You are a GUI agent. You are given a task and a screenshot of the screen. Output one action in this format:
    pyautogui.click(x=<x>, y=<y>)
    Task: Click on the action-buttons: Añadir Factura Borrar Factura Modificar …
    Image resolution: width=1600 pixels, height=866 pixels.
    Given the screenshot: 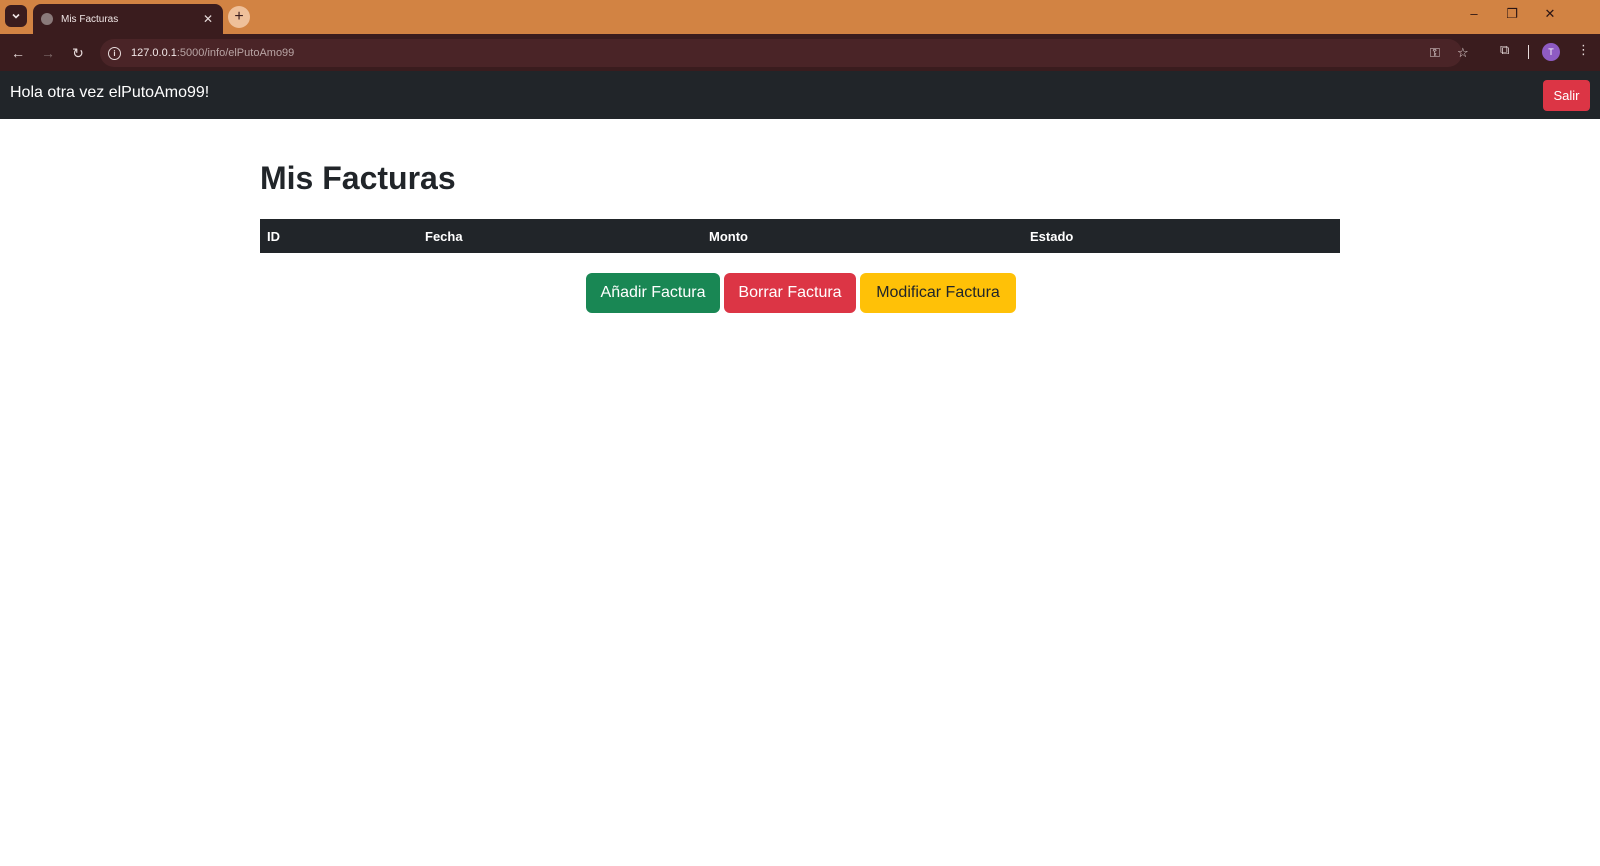 What is the action you would take?
    pyautogui.click(x=801, y=293)
    